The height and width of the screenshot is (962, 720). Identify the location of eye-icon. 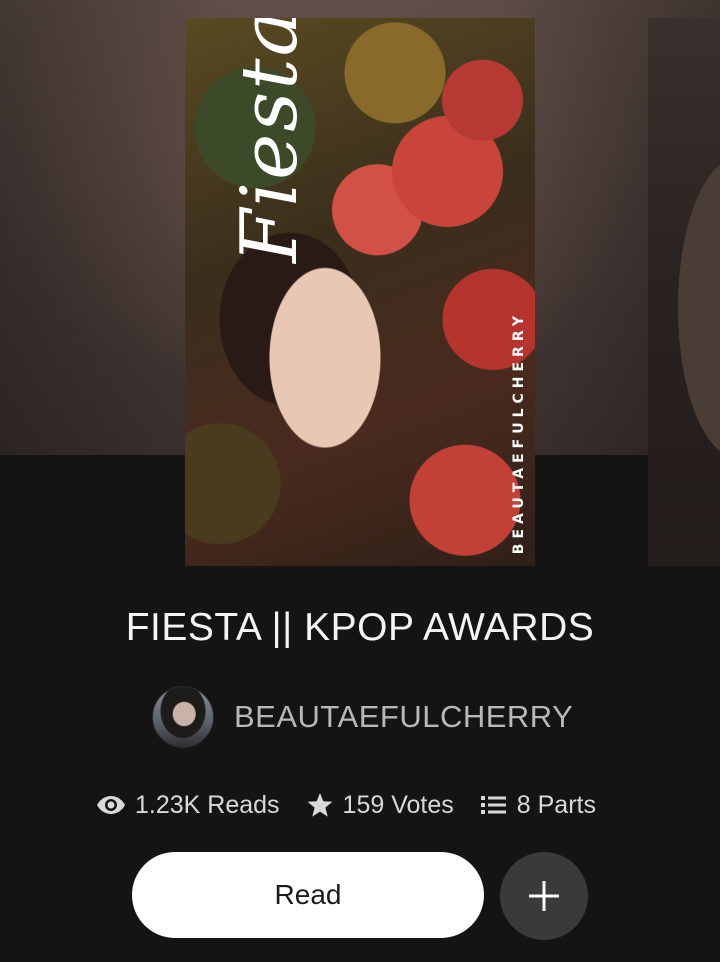
(111, 805).